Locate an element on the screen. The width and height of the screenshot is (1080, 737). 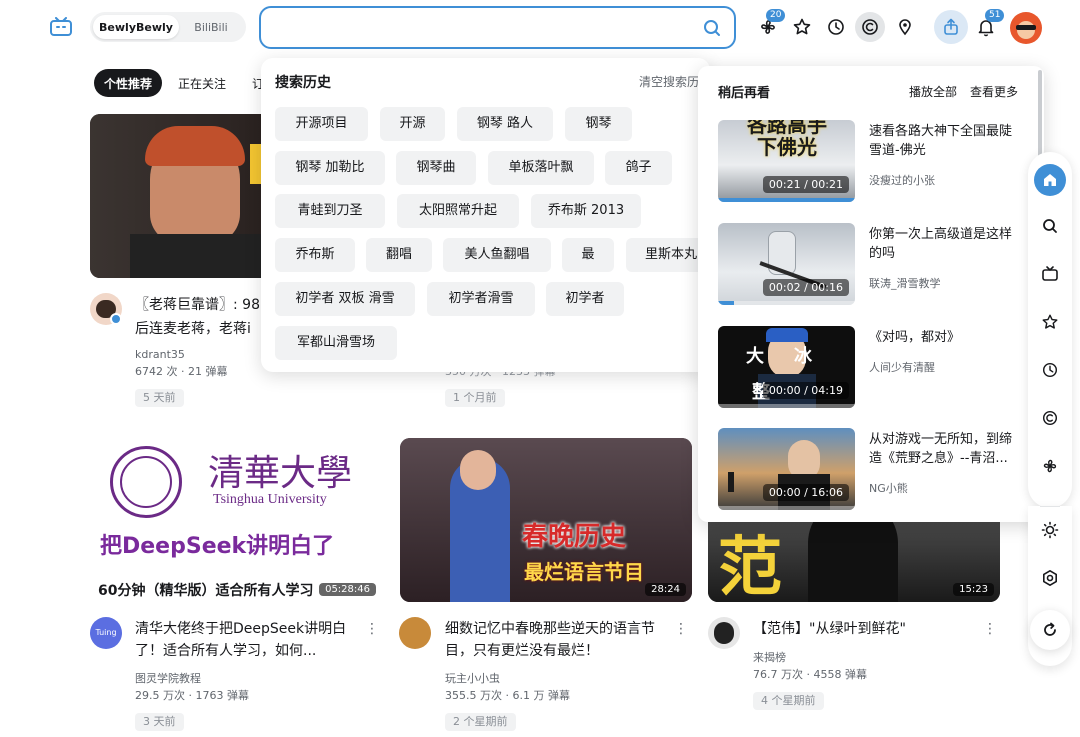
history-chip: 美人鱼翻唱 is located at coordinates (497, 255).